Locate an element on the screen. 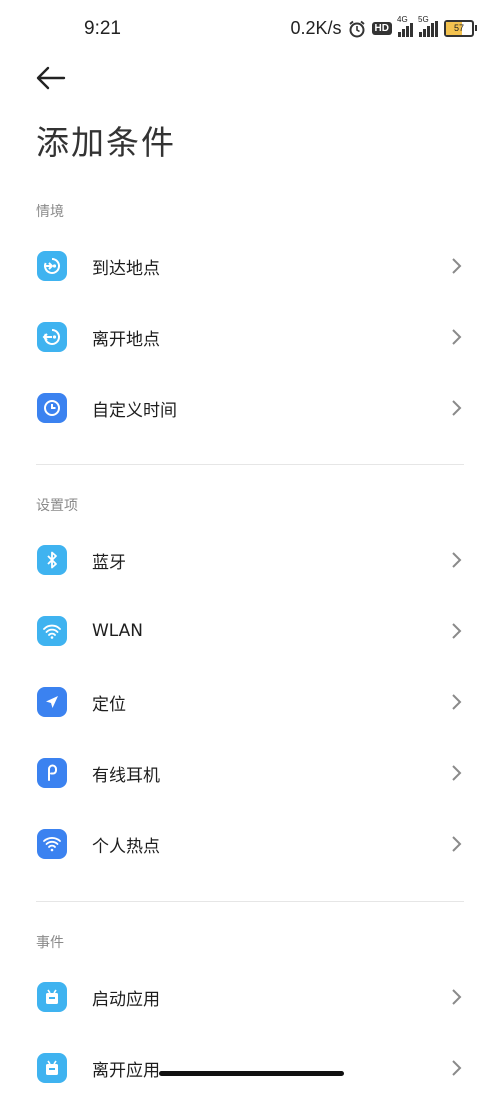 The height and width of the screenshot is (1098, 500). list-item-custom-time: 自定义时间 is located at coordinates (250, 408).